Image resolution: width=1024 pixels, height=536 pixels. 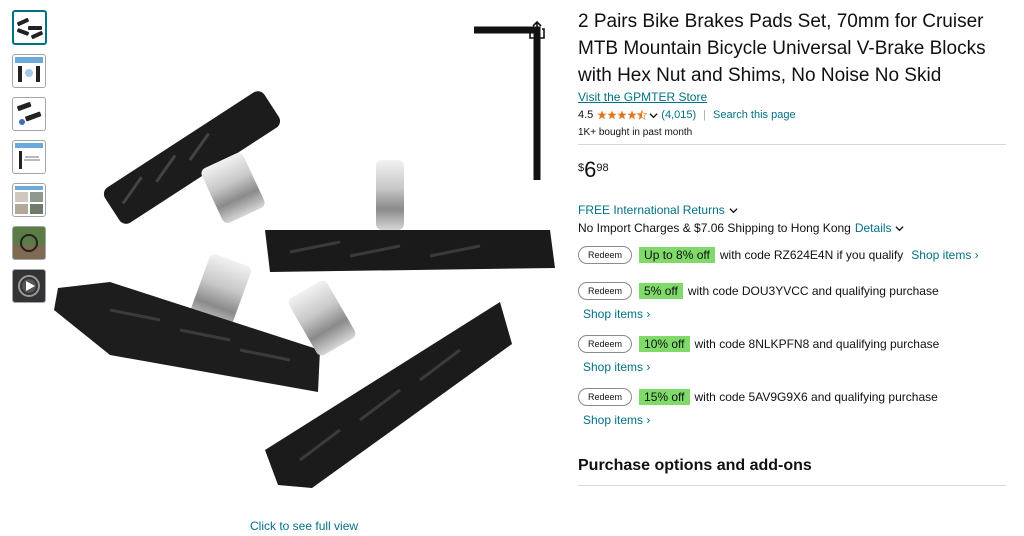 I want to click on price-whole: 6, so click(x=590, y=169).